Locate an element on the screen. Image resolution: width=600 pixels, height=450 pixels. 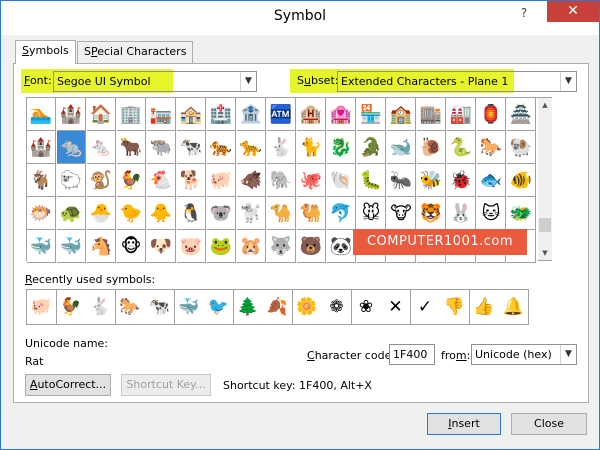
recent-symbol-cell: 🌼 is located at coordinates (307, 307).